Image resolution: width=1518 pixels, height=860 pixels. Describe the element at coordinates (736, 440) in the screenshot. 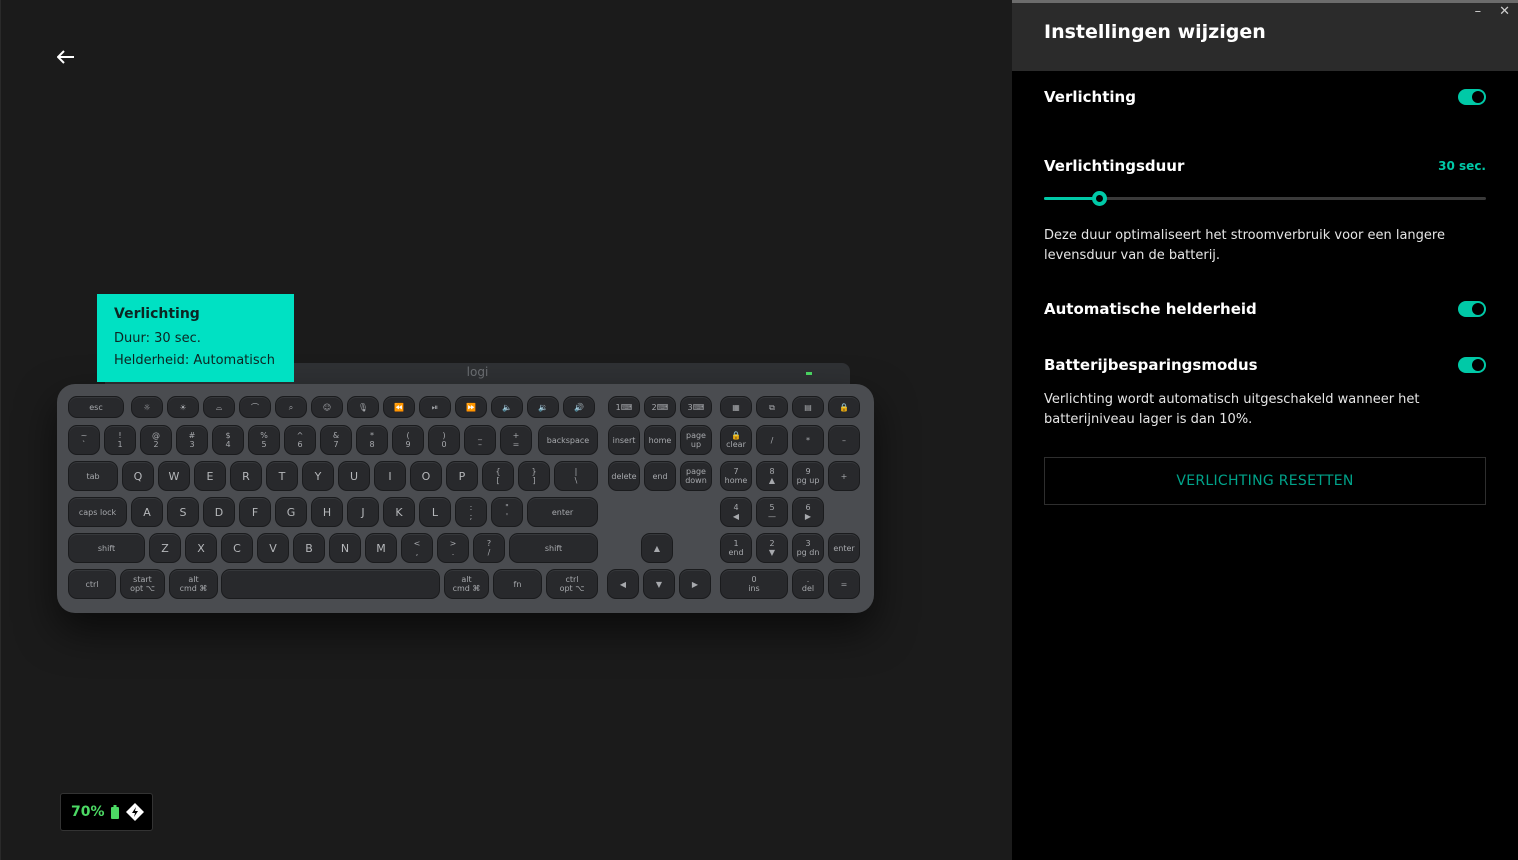

I see `key: 🔒 clear` at that location.